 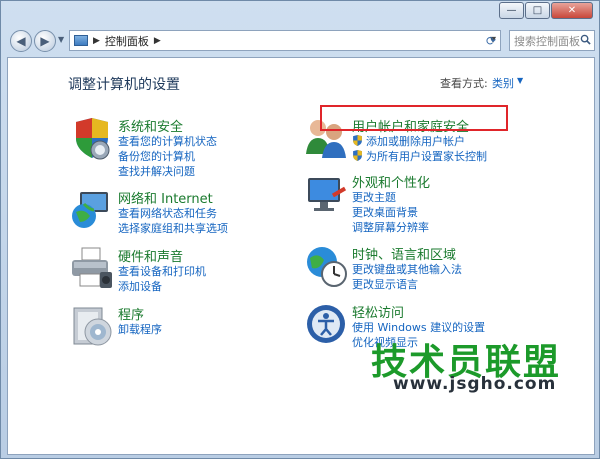 What do you see at coordinates (326, 324) in the screenshot?
I see `ease-of-access-icon` at bounding box center [326, 324].